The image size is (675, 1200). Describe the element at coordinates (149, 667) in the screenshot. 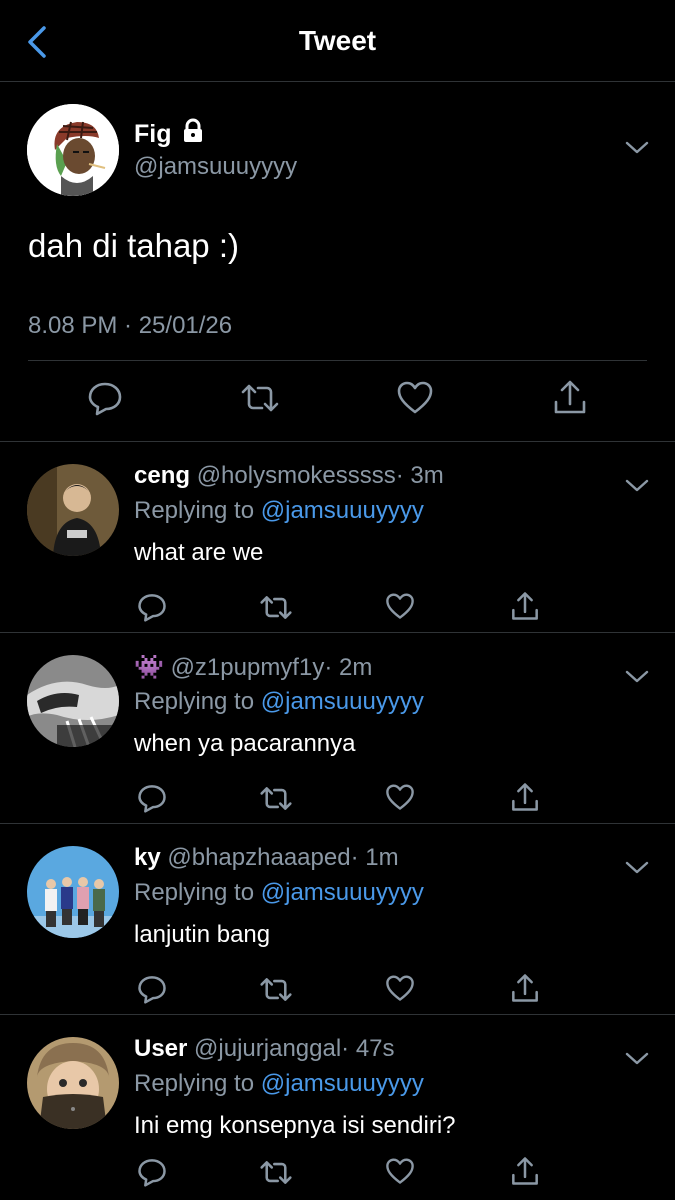

I see `reply-author-name: 👾` at that location.